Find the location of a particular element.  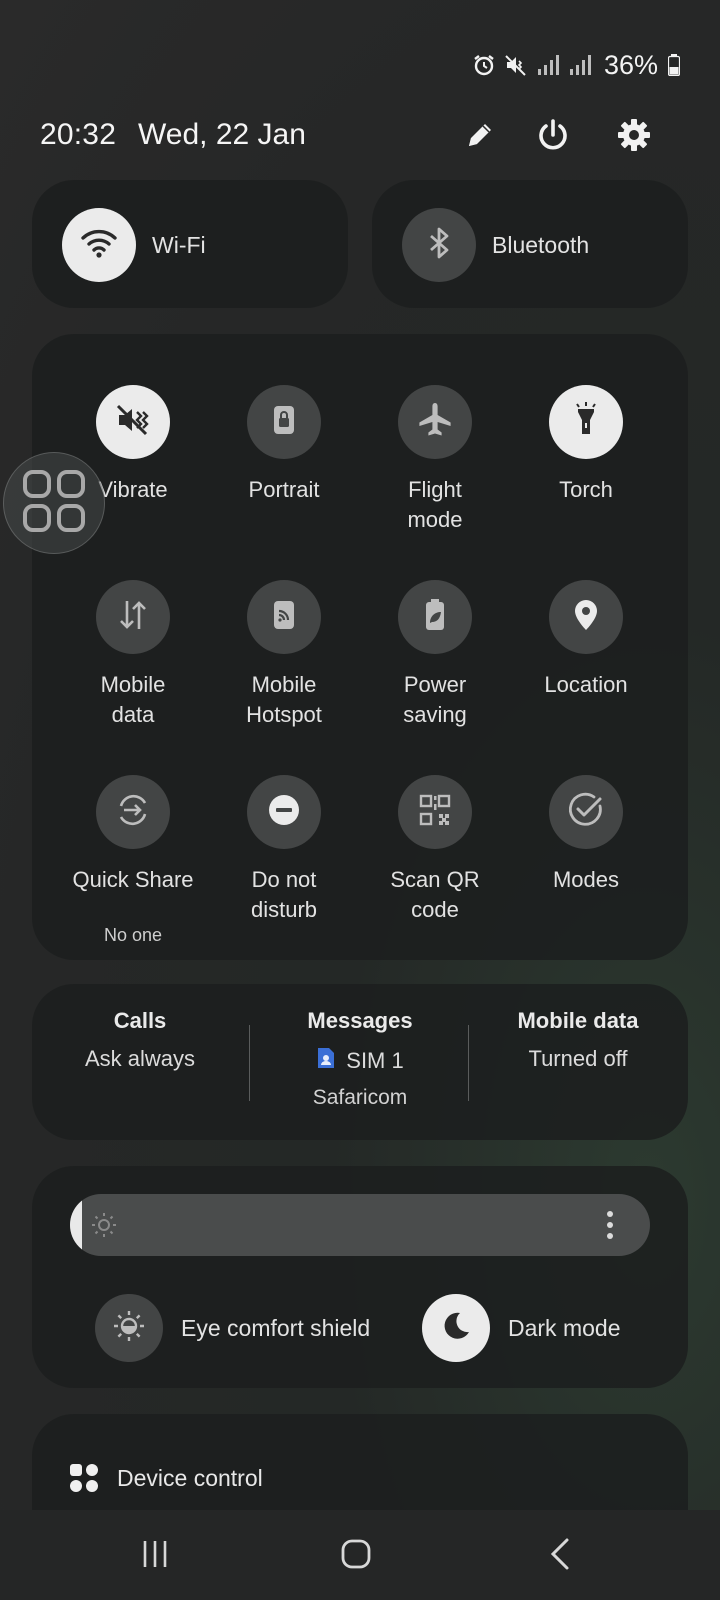

vibrate-icon is located at coordinates (133, 422).